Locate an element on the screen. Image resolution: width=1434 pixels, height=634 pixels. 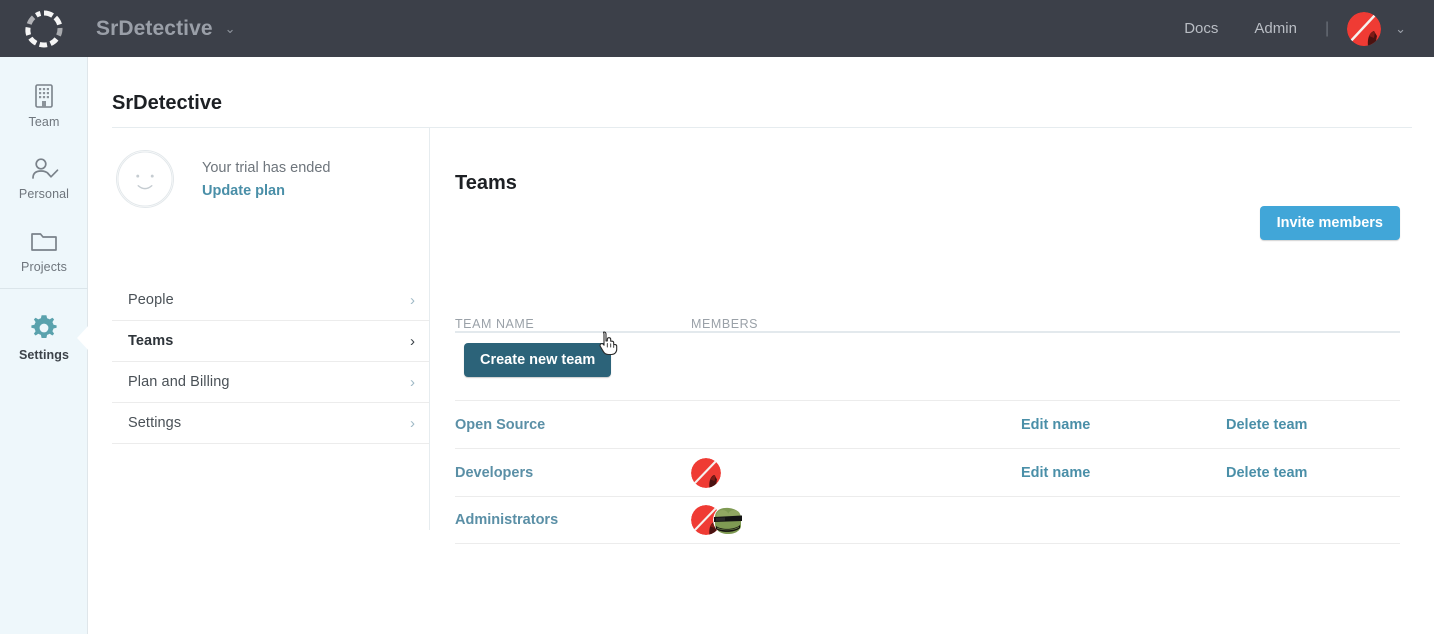
trial-status-text: Your trial has ended is located at coordinates (266, 168).